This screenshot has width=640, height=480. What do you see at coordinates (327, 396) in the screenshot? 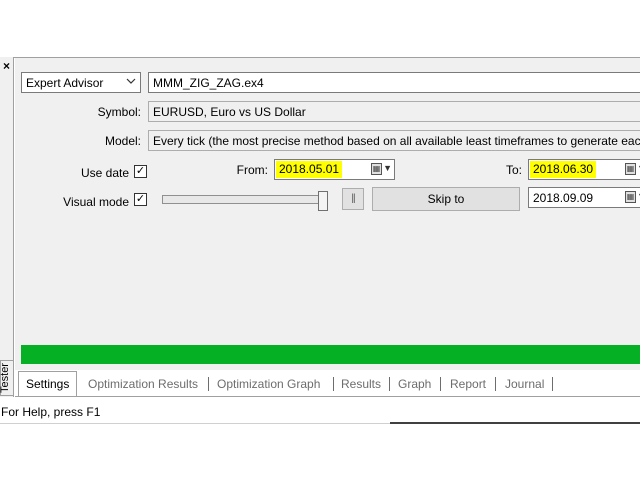
I see `tabs-bottom-border` at bounding box center [327, 396].